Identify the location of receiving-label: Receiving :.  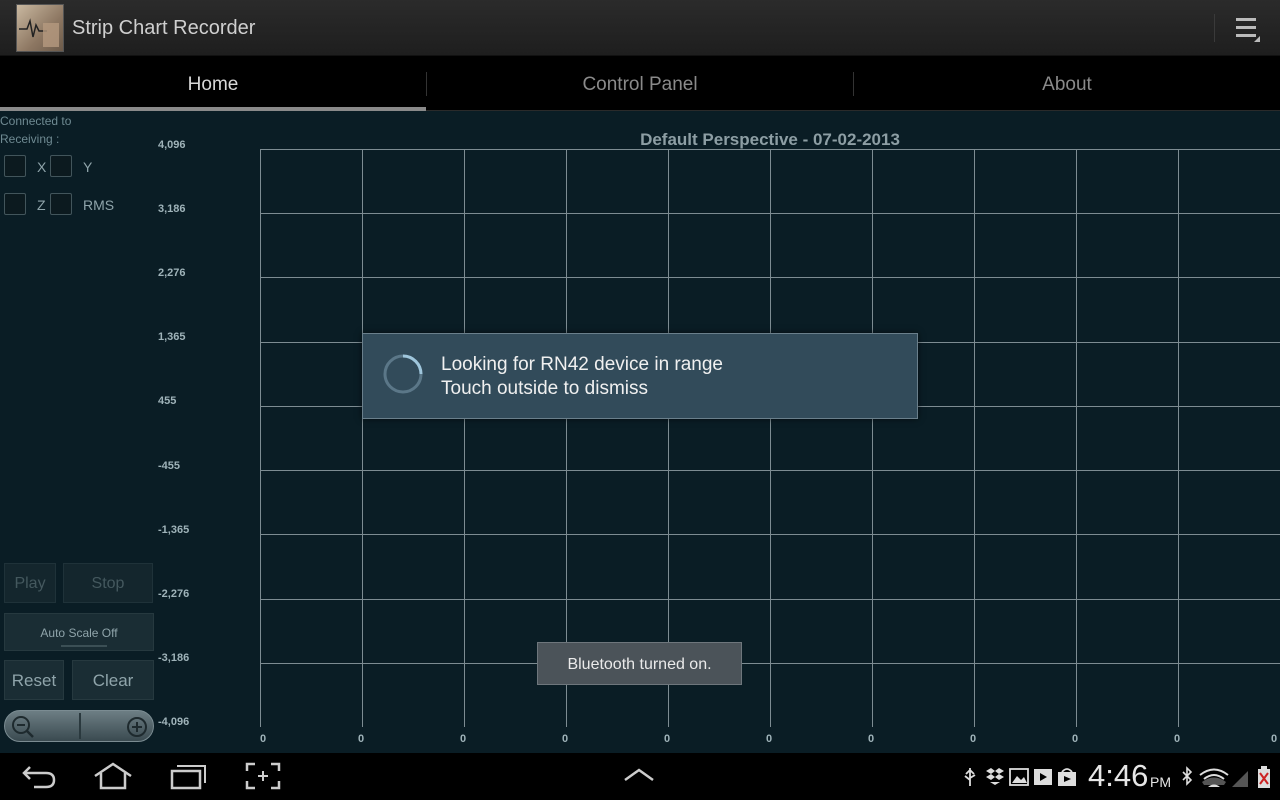
(30, 139).